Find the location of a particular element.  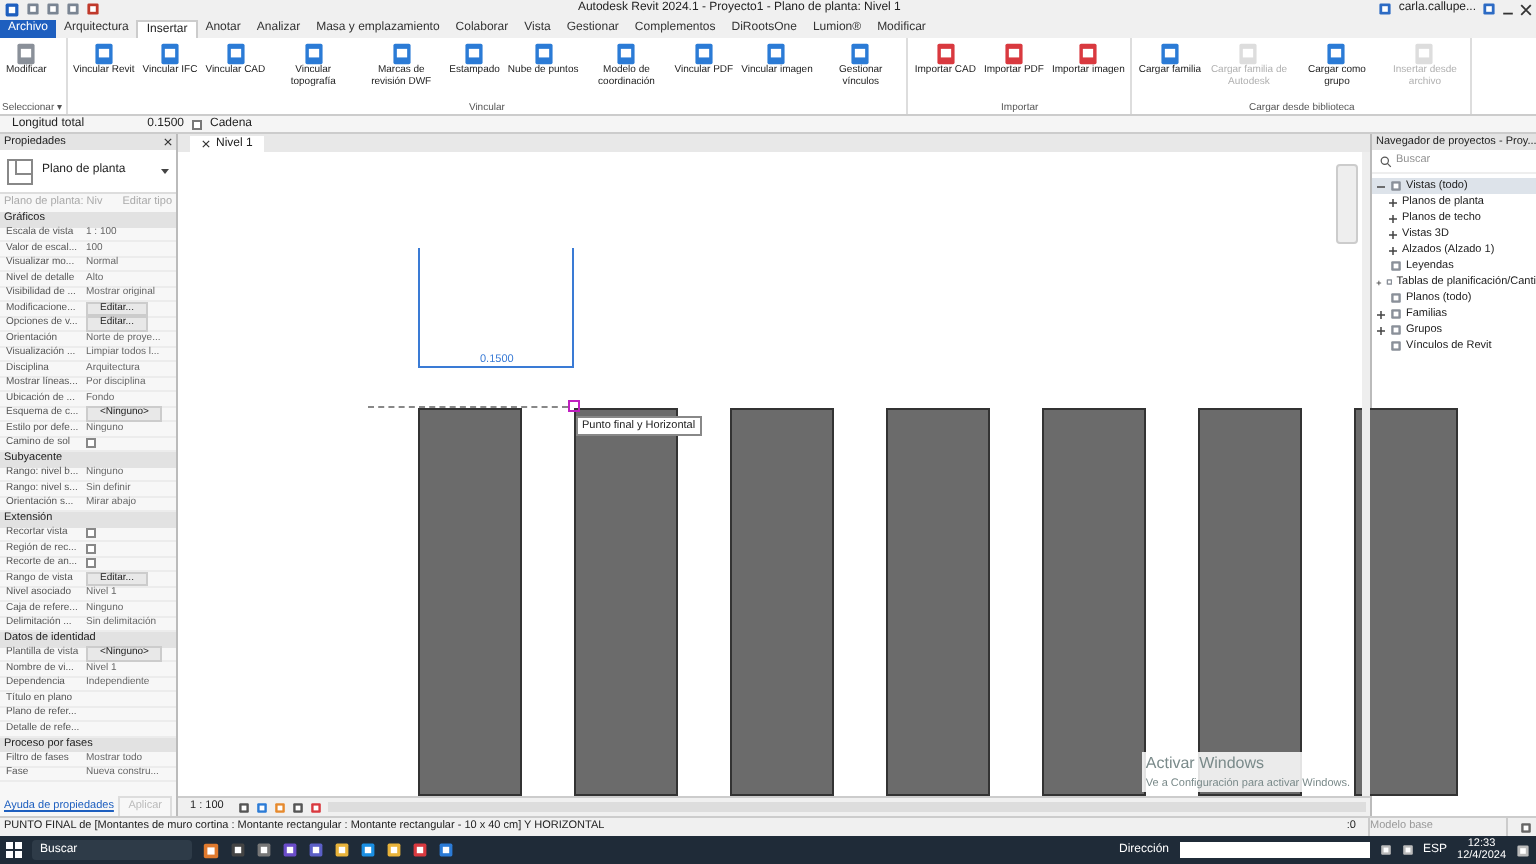

search-icon is located at coordinates (1386, 161).